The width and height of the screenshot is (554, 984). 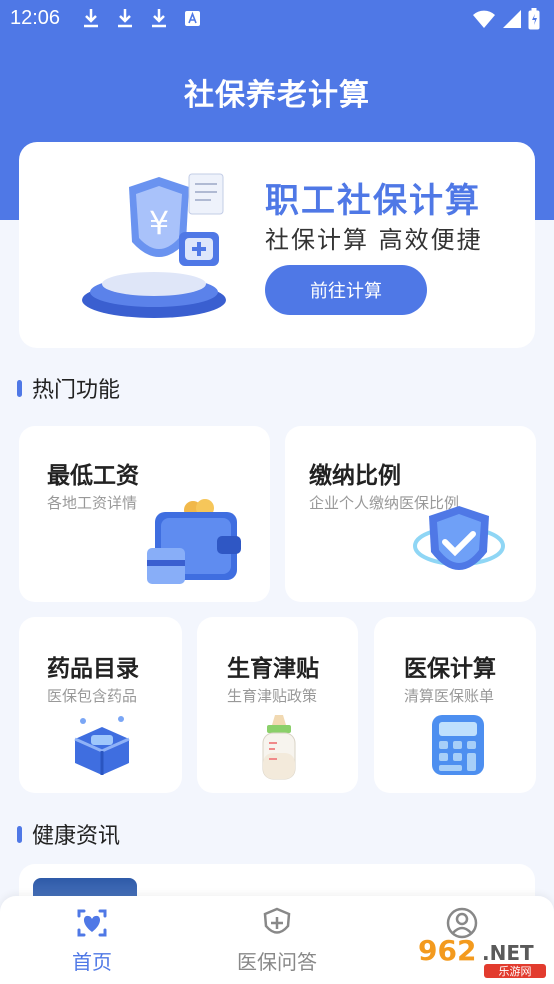 I want to click on section-health-news: 健康资讯, so click(x=68, y=834).